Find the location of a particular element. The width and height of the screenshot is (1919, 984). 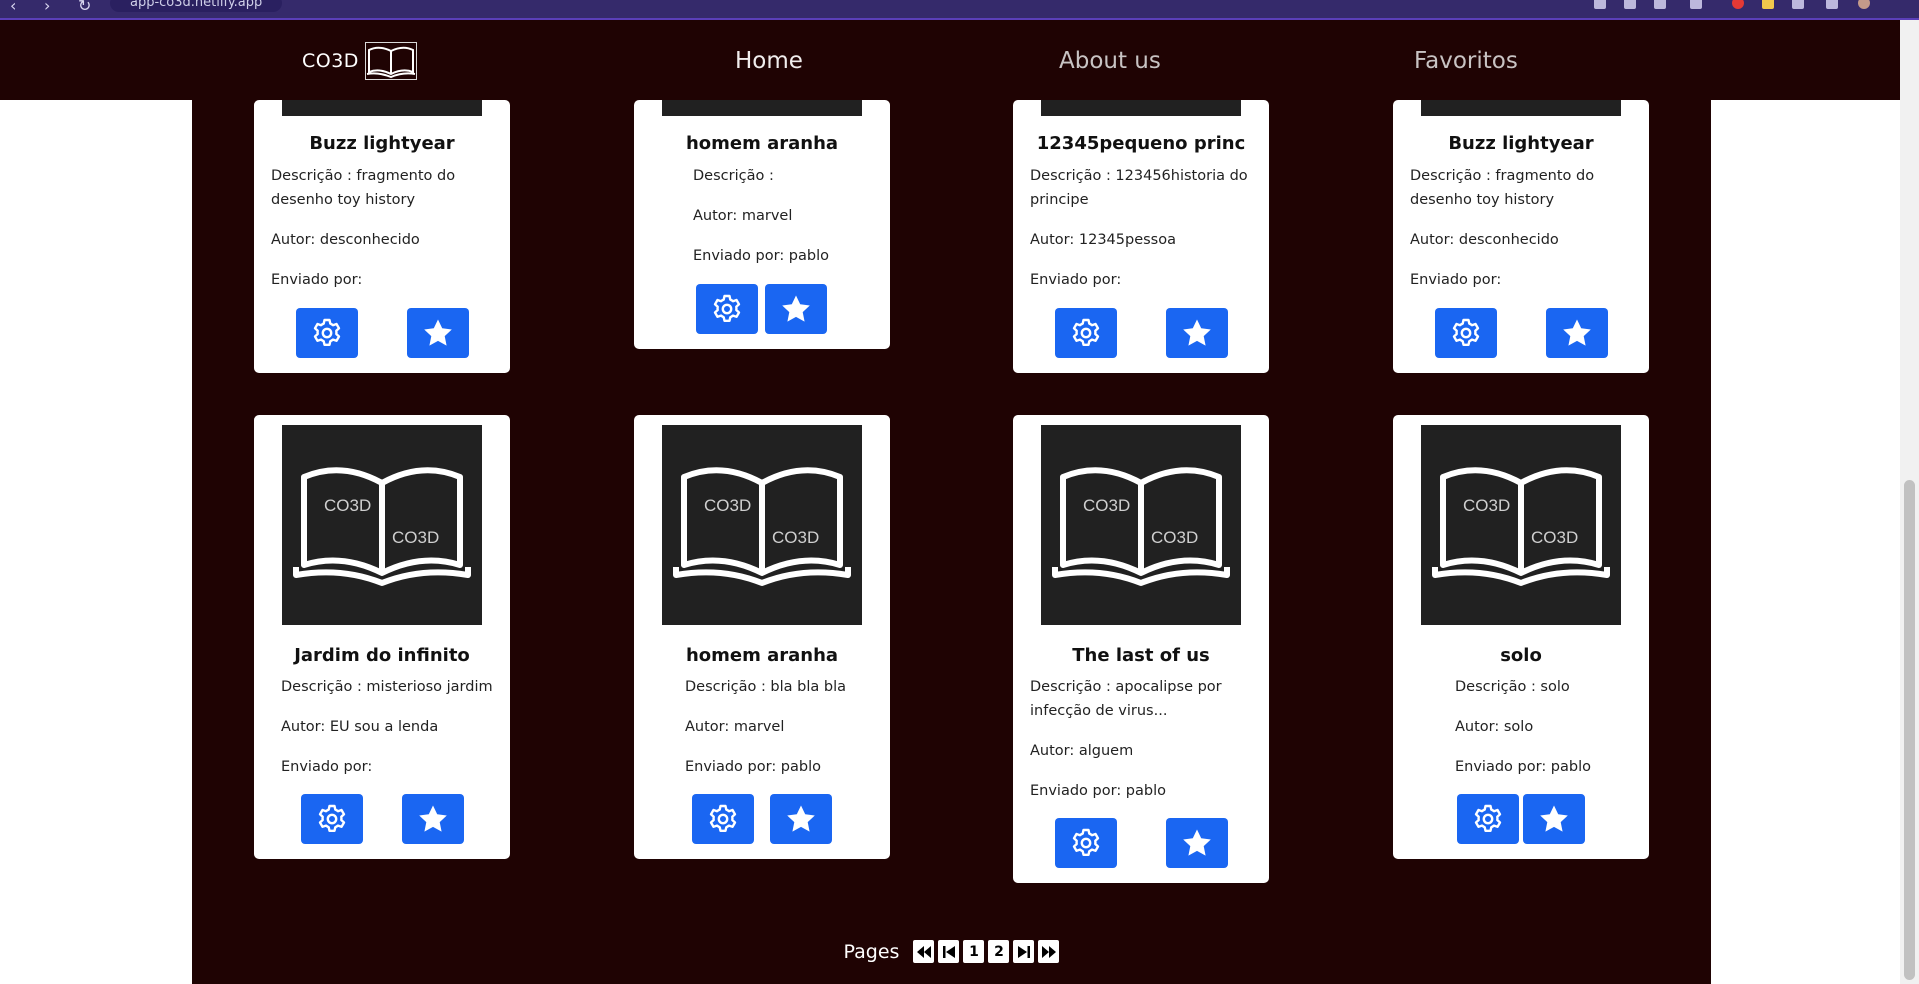

book-description: Descrição : misterioso jardim is located at coordinates (387, 687).